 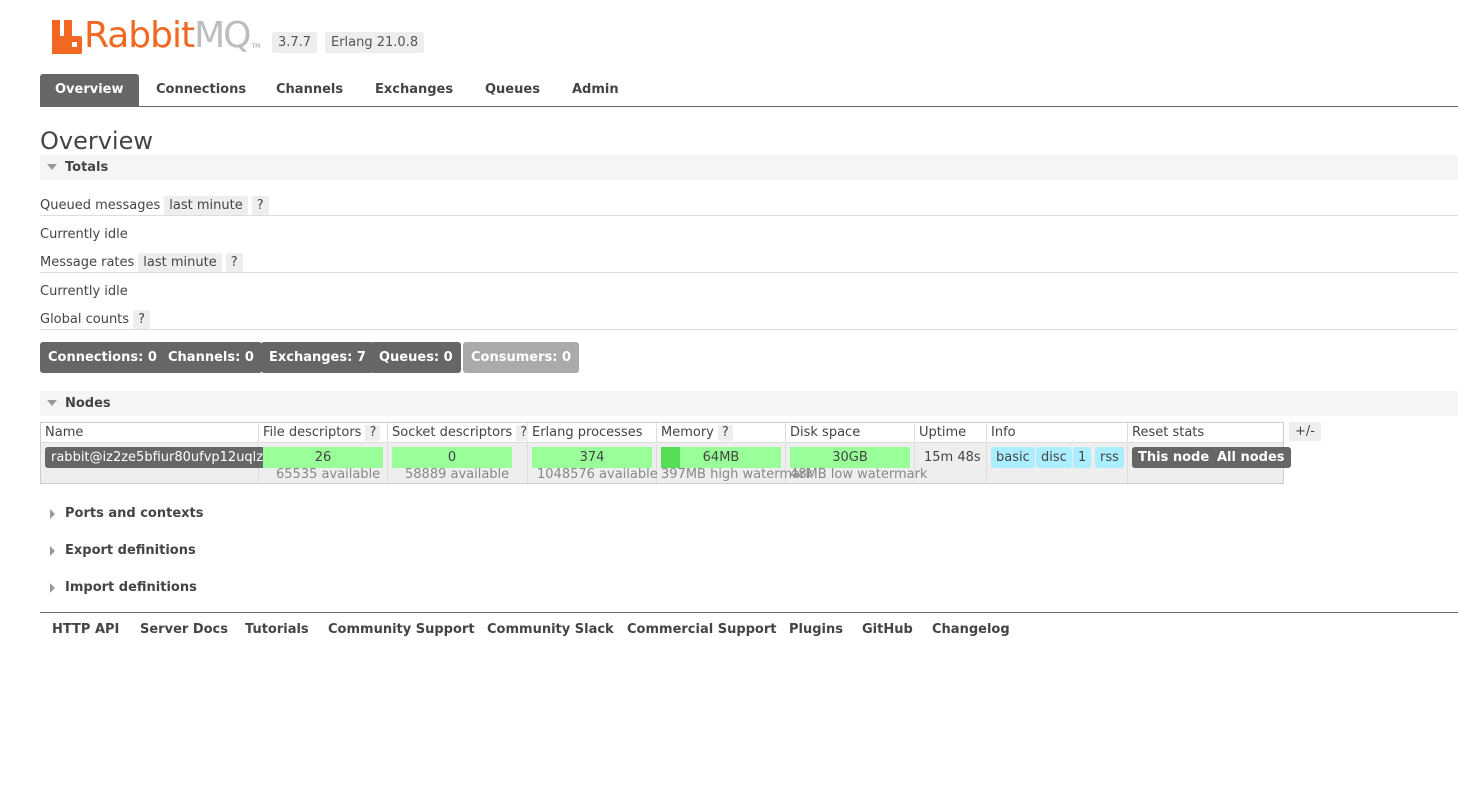 What do you see at coordinates (1251, 457) in the screenshot?
I see `reset-all-nodes-button: All nodes` at bounding box center [1251, 457].